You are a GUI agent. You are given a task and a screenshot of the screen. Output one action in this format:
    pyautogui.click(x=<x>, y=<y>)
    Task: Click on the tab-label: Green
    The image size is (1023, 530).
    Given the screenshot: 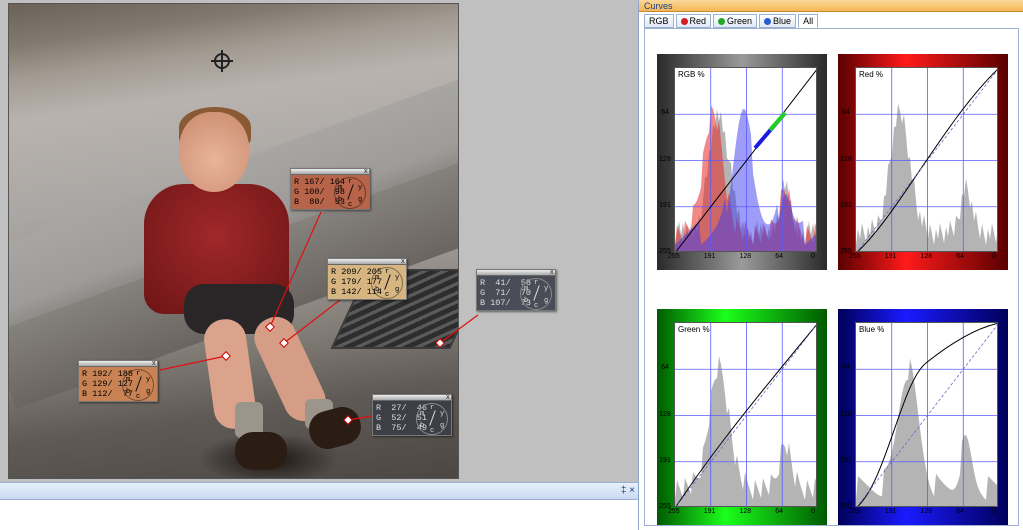 What is the action you would take?
    pyautogui.click(x=740, y=20)
    